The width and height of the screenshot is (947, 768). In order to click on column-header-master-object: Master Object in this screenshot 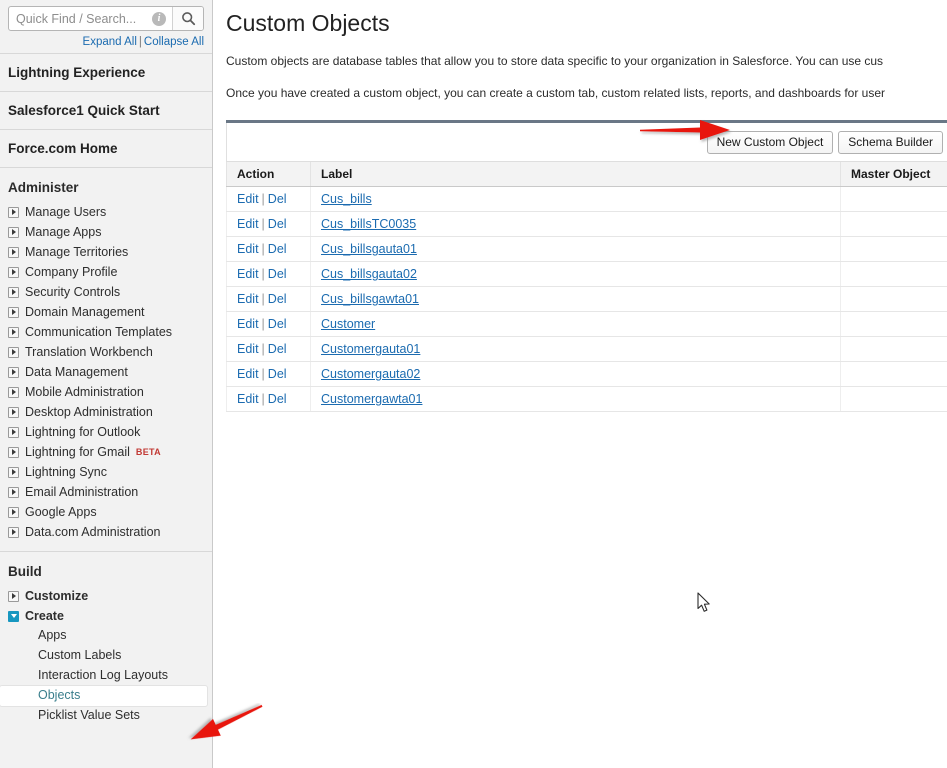, I will do `click(893, 174)`.